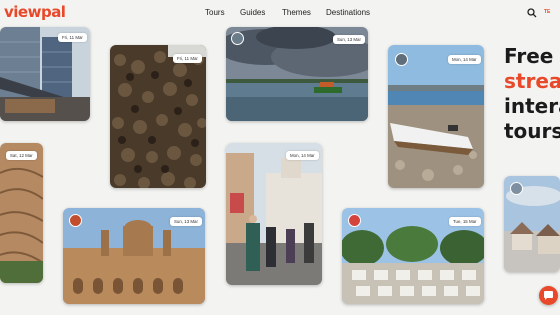  Describe the element at coordinates (532, 81) in the screenshot. I see `hero-text-accent-2: strea` at that location.